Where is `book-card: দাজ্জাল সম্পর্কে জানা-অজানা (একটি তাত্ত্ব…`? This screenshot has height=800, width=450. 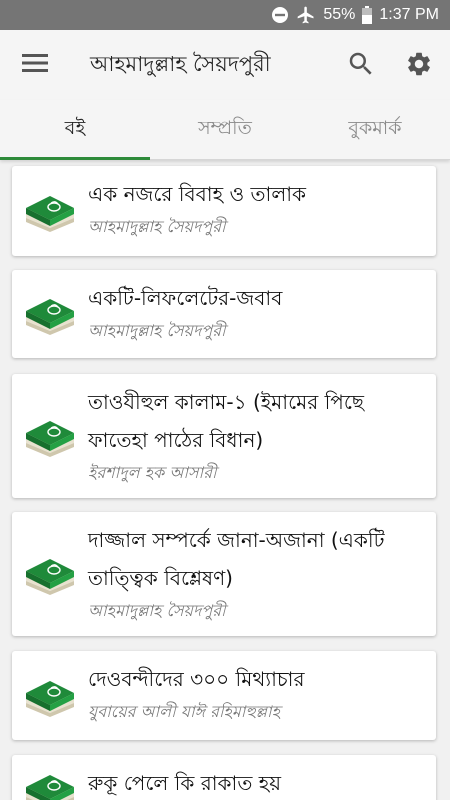
book-card: দাজ্জাল সম্পর্কে জানা-অজানা (একটি তাত্ত্ব… is located at coordinates (224, 574).